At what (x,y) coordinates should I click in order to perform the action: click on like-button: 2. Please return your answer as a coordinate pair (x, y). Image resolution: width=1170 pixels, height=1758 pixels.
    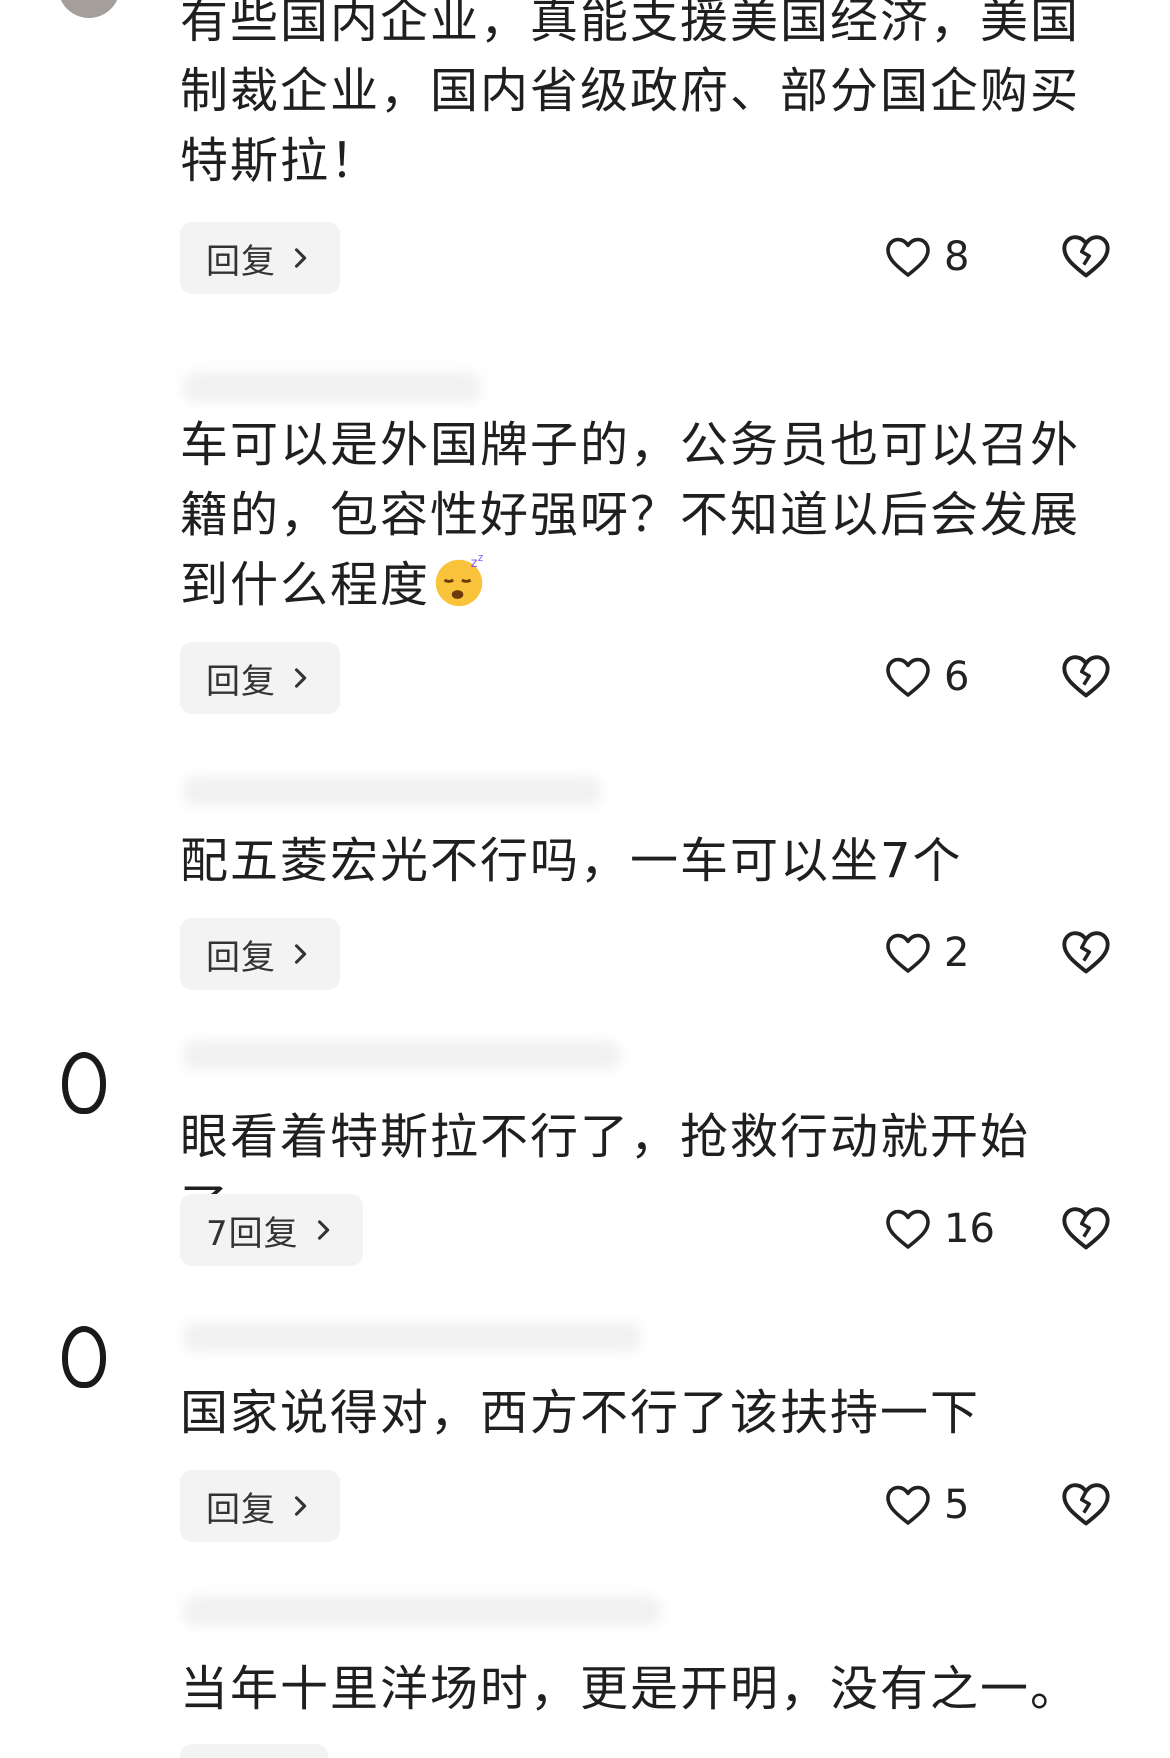
    Looking at the image, I should click on (926, 953).